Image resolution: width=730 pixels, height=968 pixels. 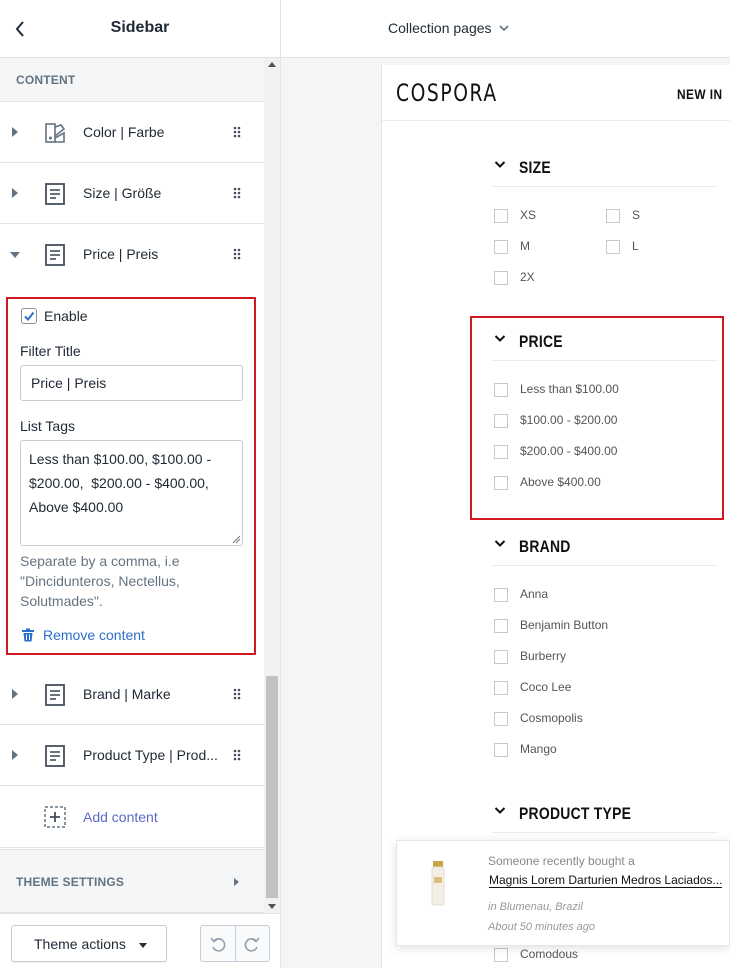 What do you see at coordinates (66, 316) in the screenshot?
I see `enable-label: Enable` at bounding box center [66, 316].